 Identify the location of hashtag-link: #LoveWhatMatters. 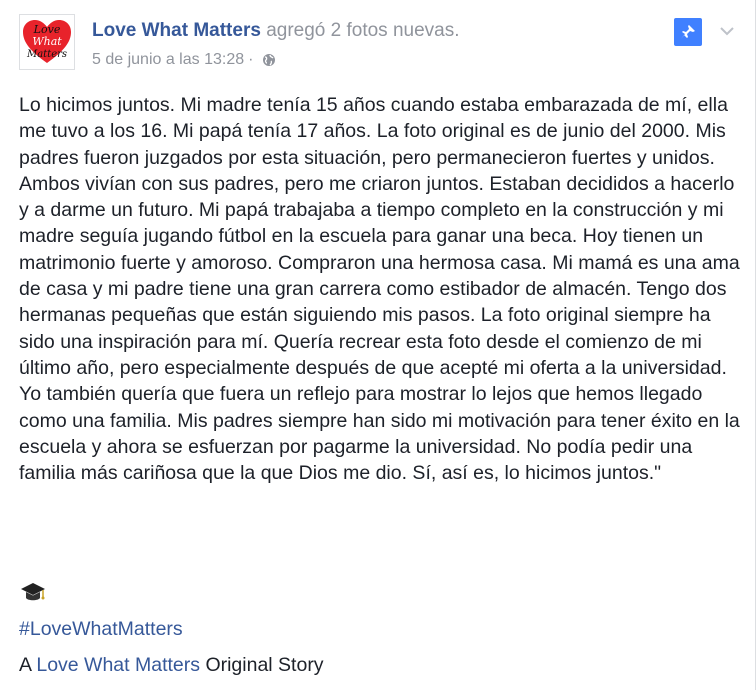
(101, 629).